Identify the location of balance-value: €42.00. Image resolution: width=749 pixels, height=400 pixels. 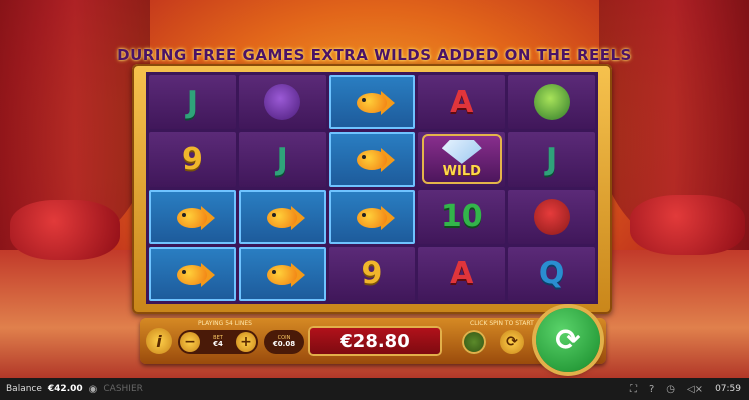
(65, 389).